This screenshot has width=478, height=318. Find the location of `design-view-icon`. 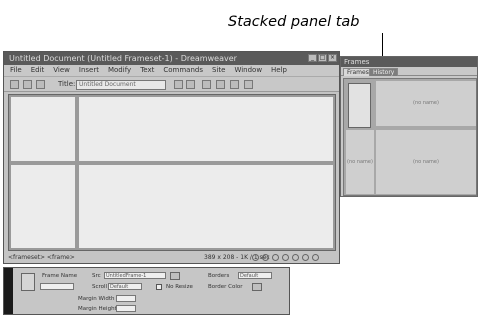

design-view-icon is located at coordinates (40, 84).